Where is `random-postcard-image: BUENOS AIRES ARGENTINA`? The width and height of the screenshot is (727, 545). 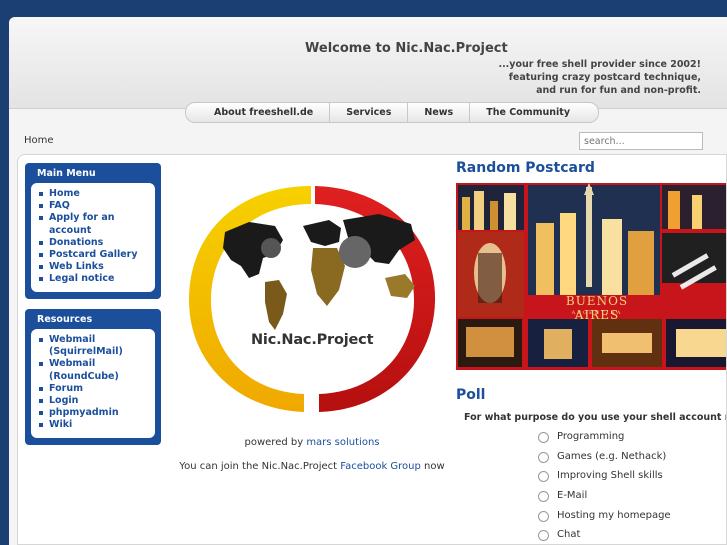
random-postcard-image: BUENOS AIRES ARGENTINA is located at coordinates (591, 276).